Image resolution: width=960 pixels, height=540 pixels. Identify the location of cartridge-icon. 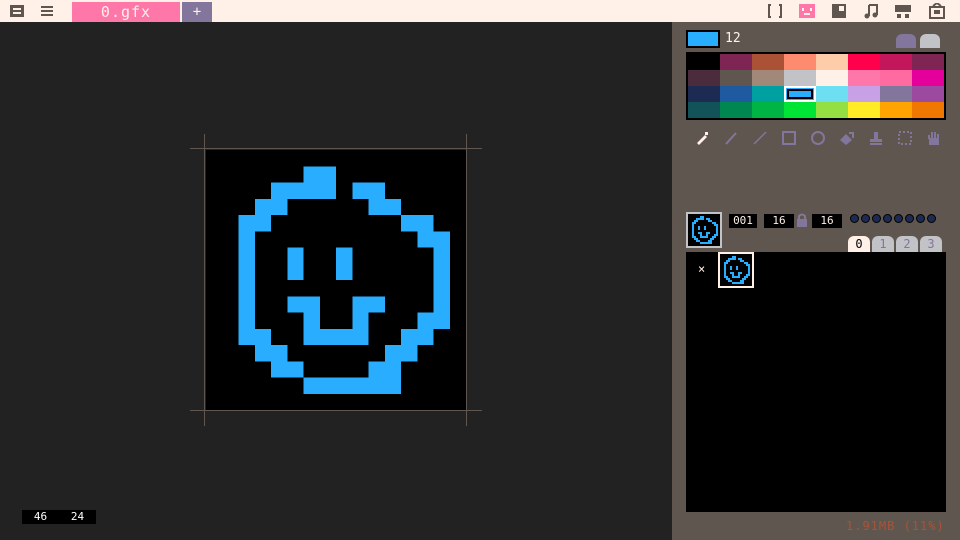
(937, 11).